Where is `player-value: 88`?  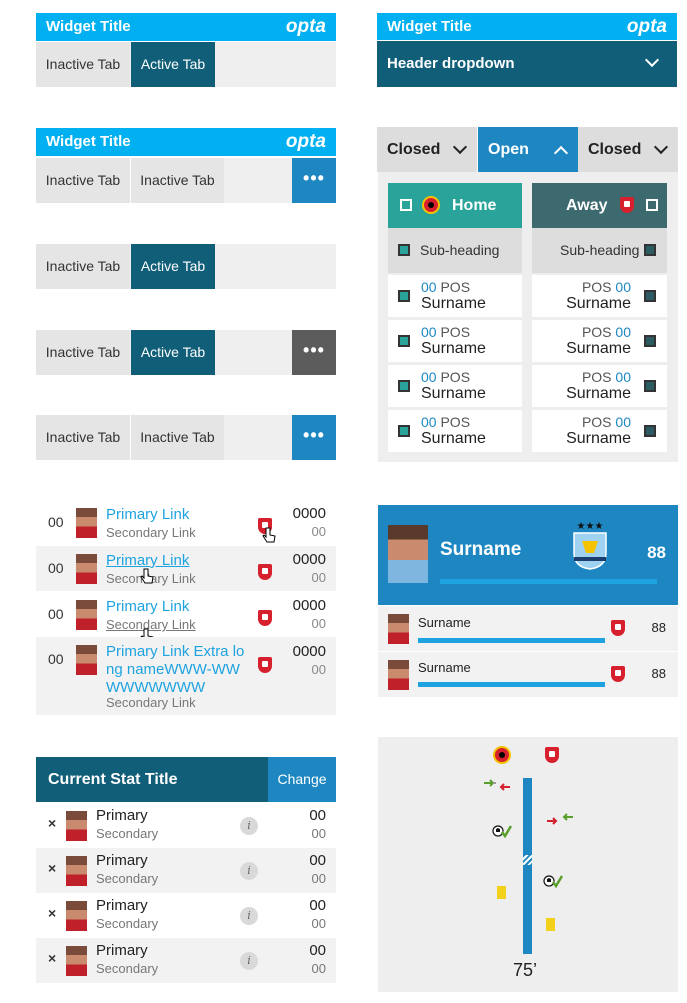 player-value: 88 is located at coordinates (658, 673).